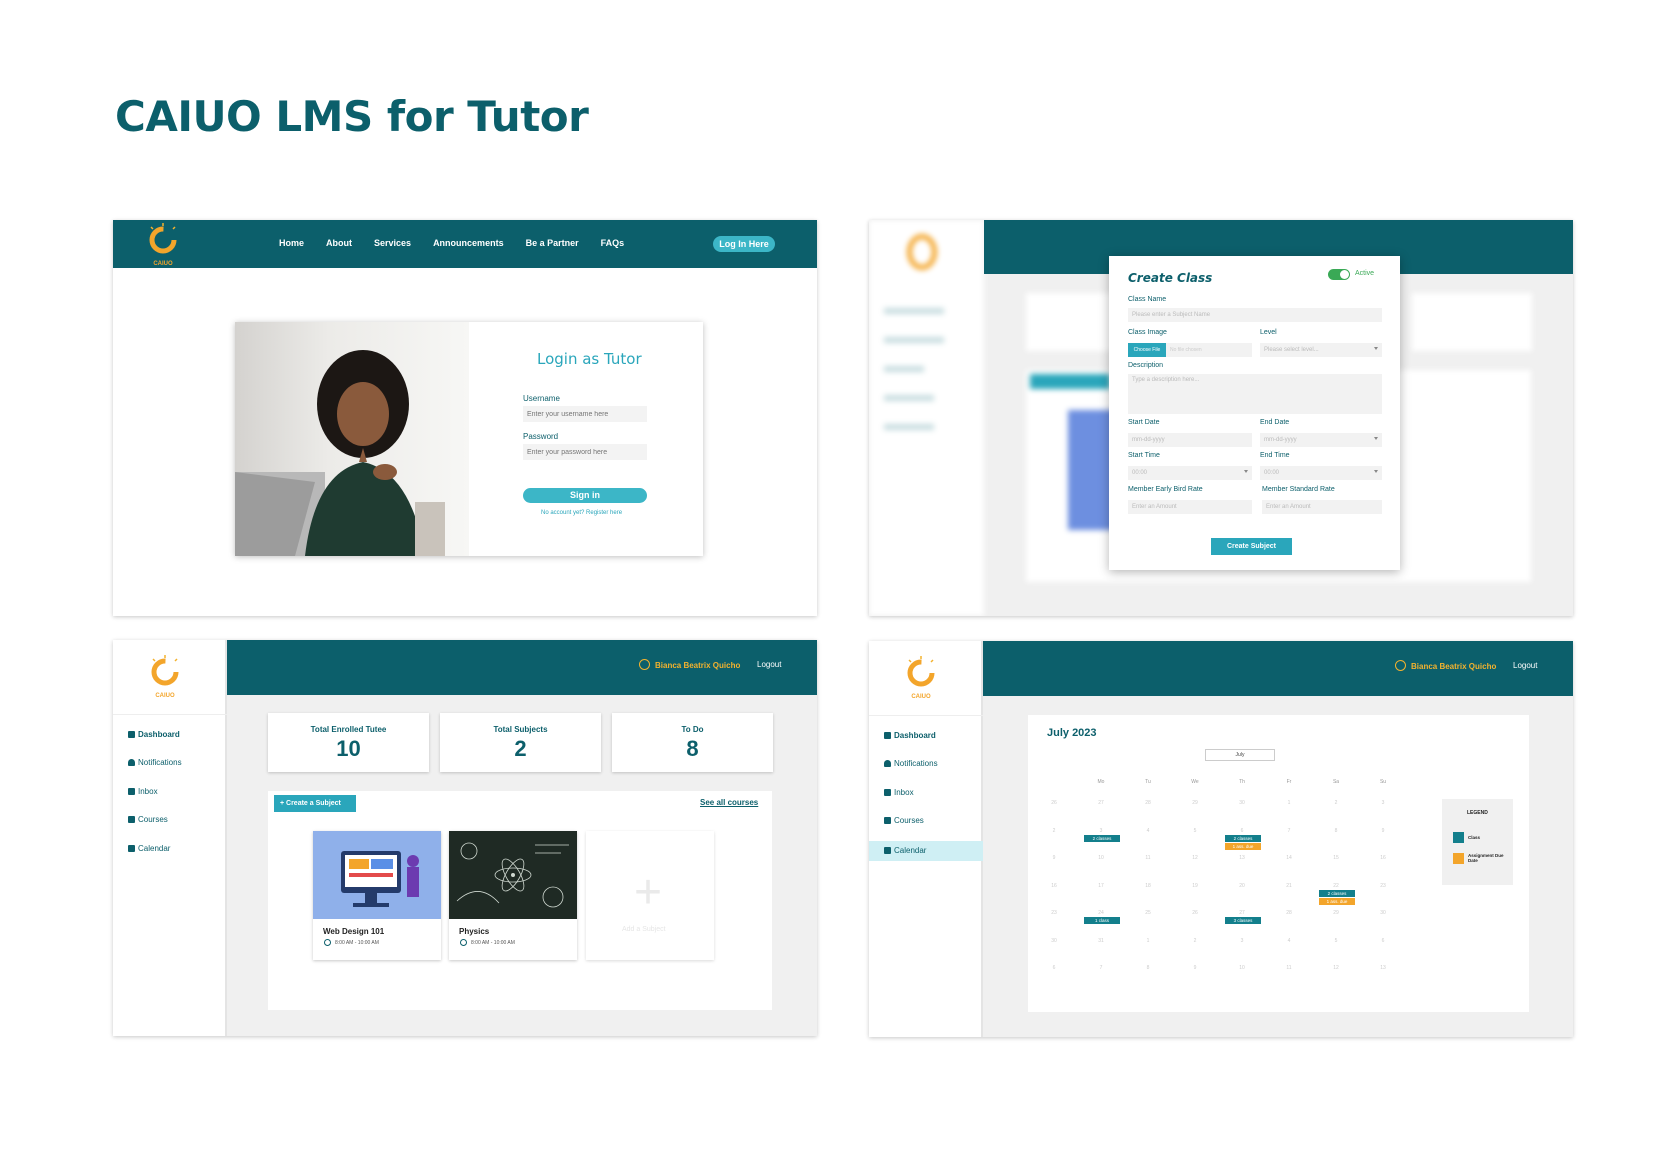  I want to click on calendar-day: 17, so click(1101, 886).